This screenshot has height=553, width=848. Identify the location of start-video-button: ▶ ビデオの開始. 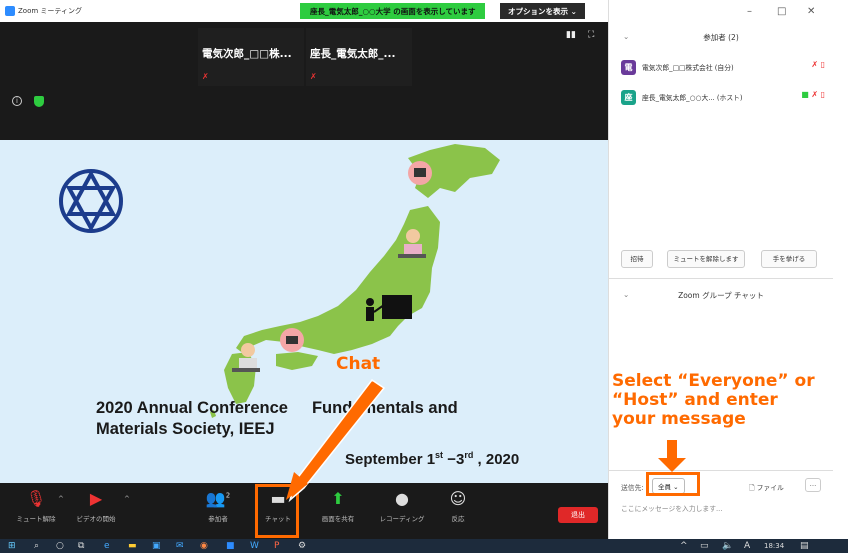
(96, 506).